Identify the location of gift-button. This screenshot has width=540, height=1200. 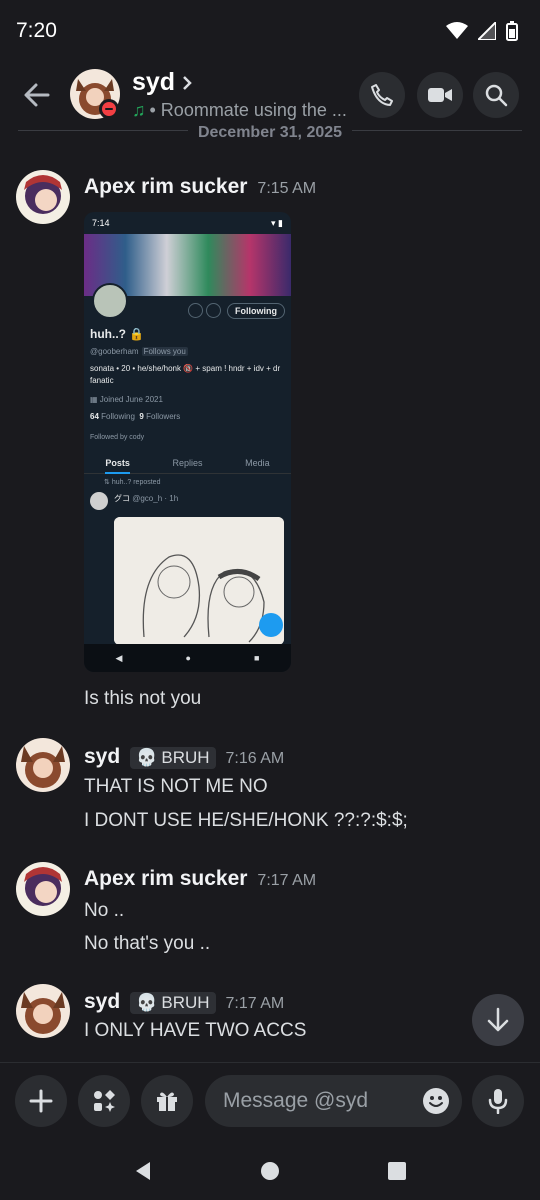
(167, 1101).